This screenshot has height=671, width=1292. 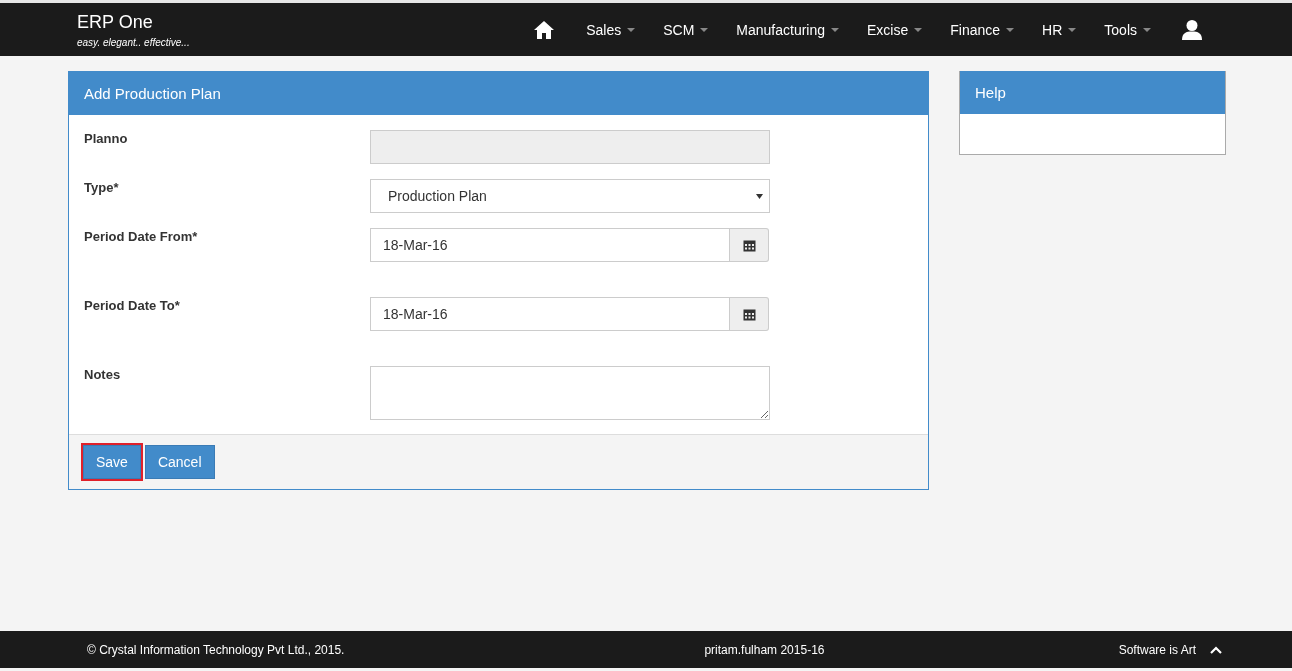 I want to click on nav-menu-item: SCM, so click(x=686, y=29).